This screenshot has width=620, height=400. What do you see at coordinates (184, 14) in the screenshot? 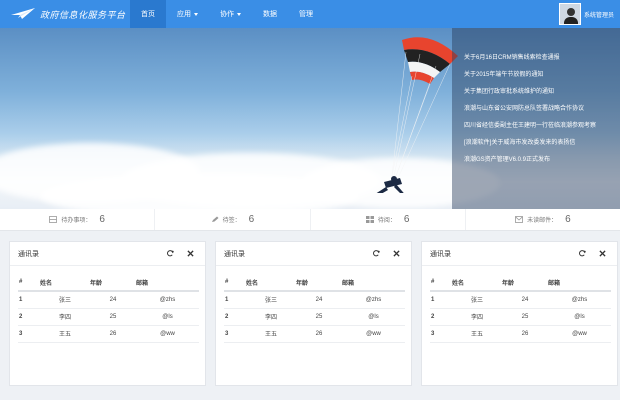
I see `nav-label: 应用` at bounding box center [184, 14].